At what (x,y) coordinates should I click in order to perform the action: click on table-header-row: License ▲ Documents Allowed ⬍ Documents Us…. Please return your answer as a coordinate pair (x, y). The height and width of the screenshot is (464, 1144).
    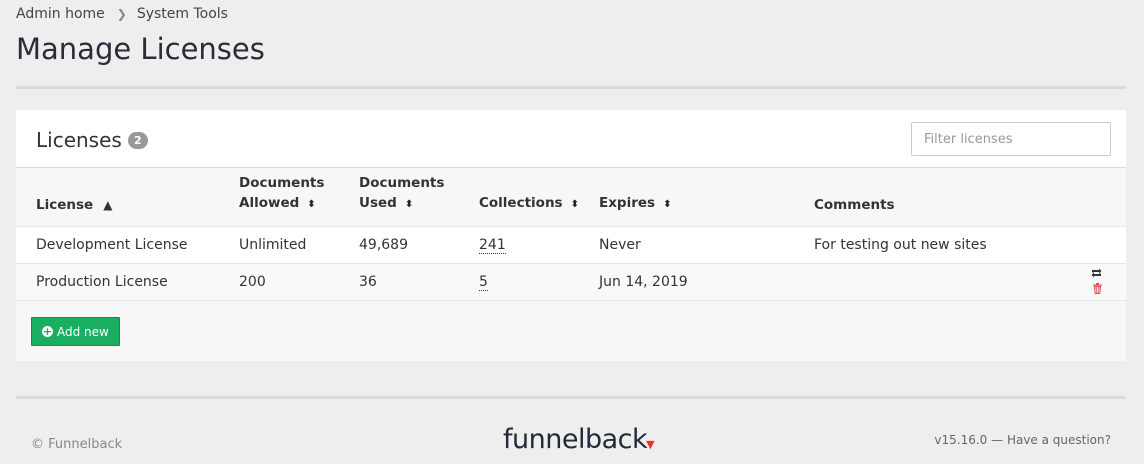
    Looking at the image, I should click on (571, 197).